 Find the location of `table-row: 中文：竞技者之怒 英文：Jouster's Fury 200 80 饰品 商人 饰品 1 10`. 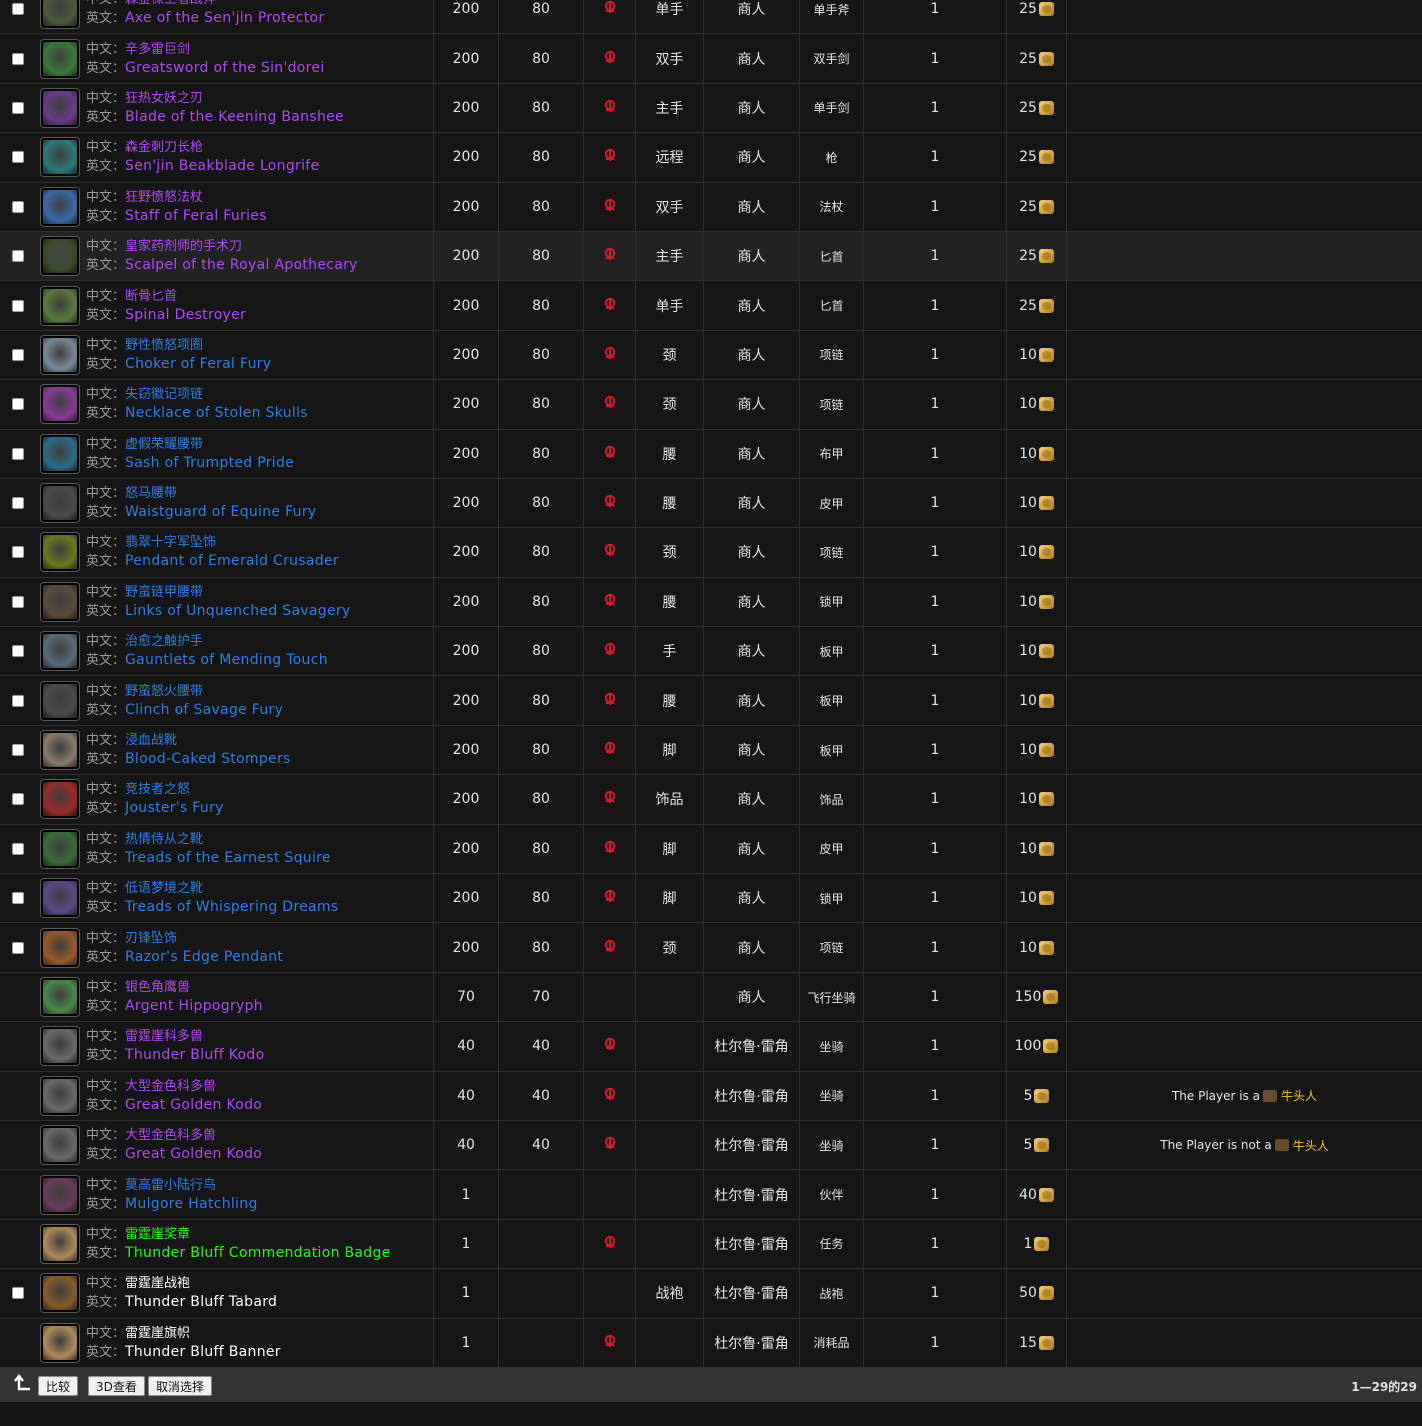

table-row: 中文：竞技者之怒 英文：Jouster's Fury 200 80 饰品 商人 饰品 1 10 is located at coordinates (711, 800).